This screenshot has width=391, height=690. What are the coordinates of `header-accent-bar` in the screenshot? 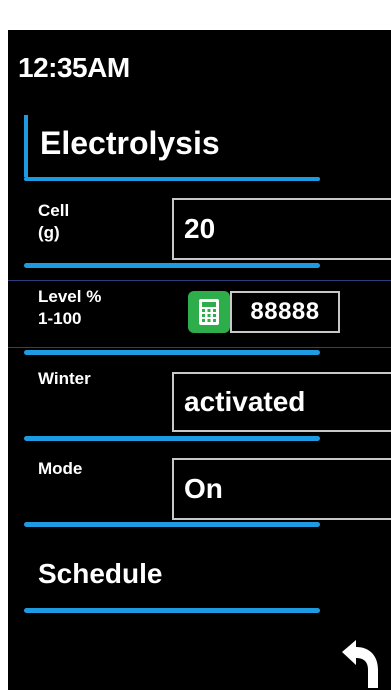 It's located at (26, 146).